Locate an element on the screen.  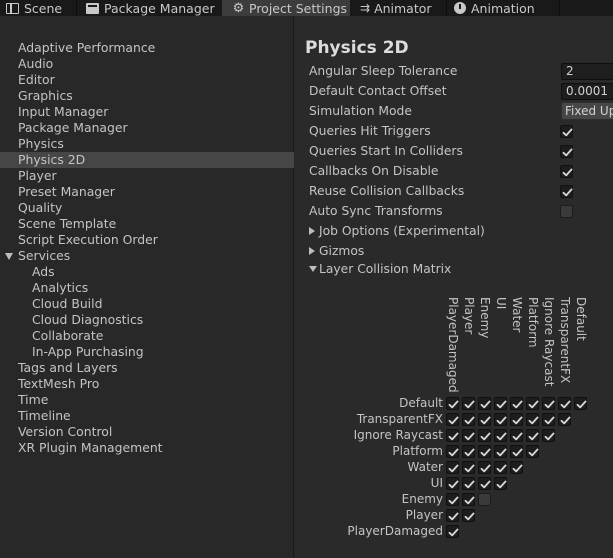
sidebar-item-physics: Physics is located at coordinates (147, 144).